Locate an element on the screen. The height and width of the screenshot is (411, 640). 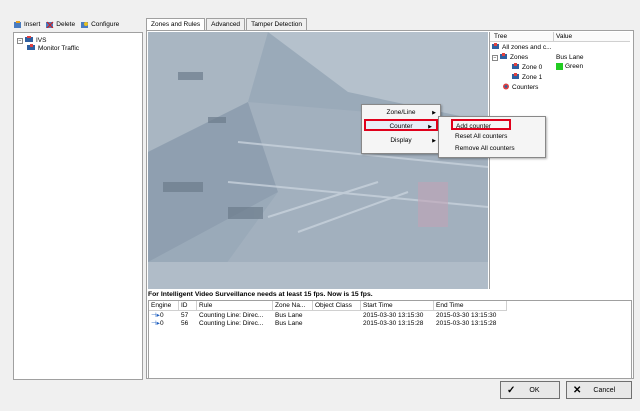
header-divider is located at coordinates (553, 36).